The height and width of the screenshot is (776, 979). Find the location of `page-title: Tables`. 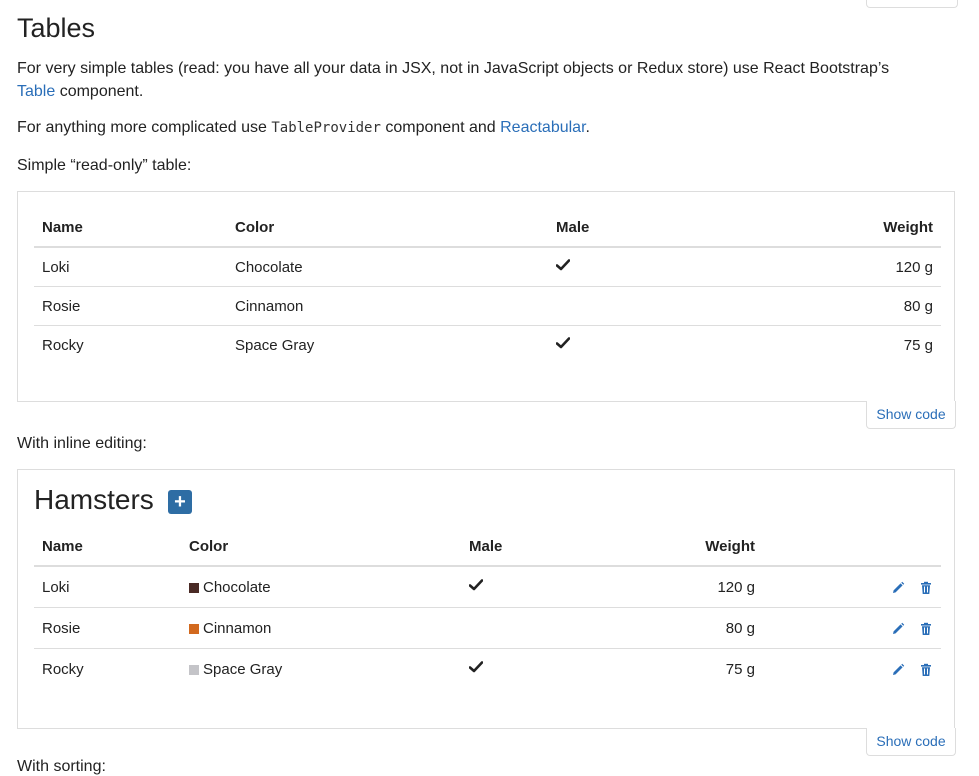

page-title: Tables is located at coordinates (56, 28).